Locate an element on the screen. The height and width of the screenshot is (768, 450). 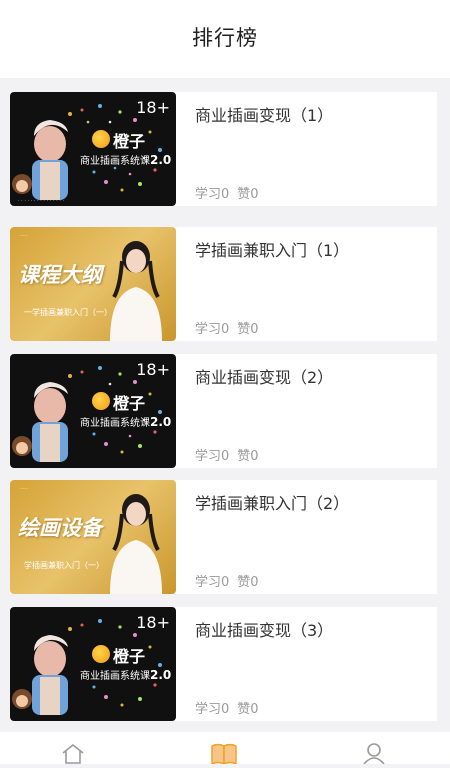
course-card: ····· 课程大纲 一学插画兼职入门（一） 学插画兼职入门（1） 学习0 赞0 is located at coordinates (223, 284).